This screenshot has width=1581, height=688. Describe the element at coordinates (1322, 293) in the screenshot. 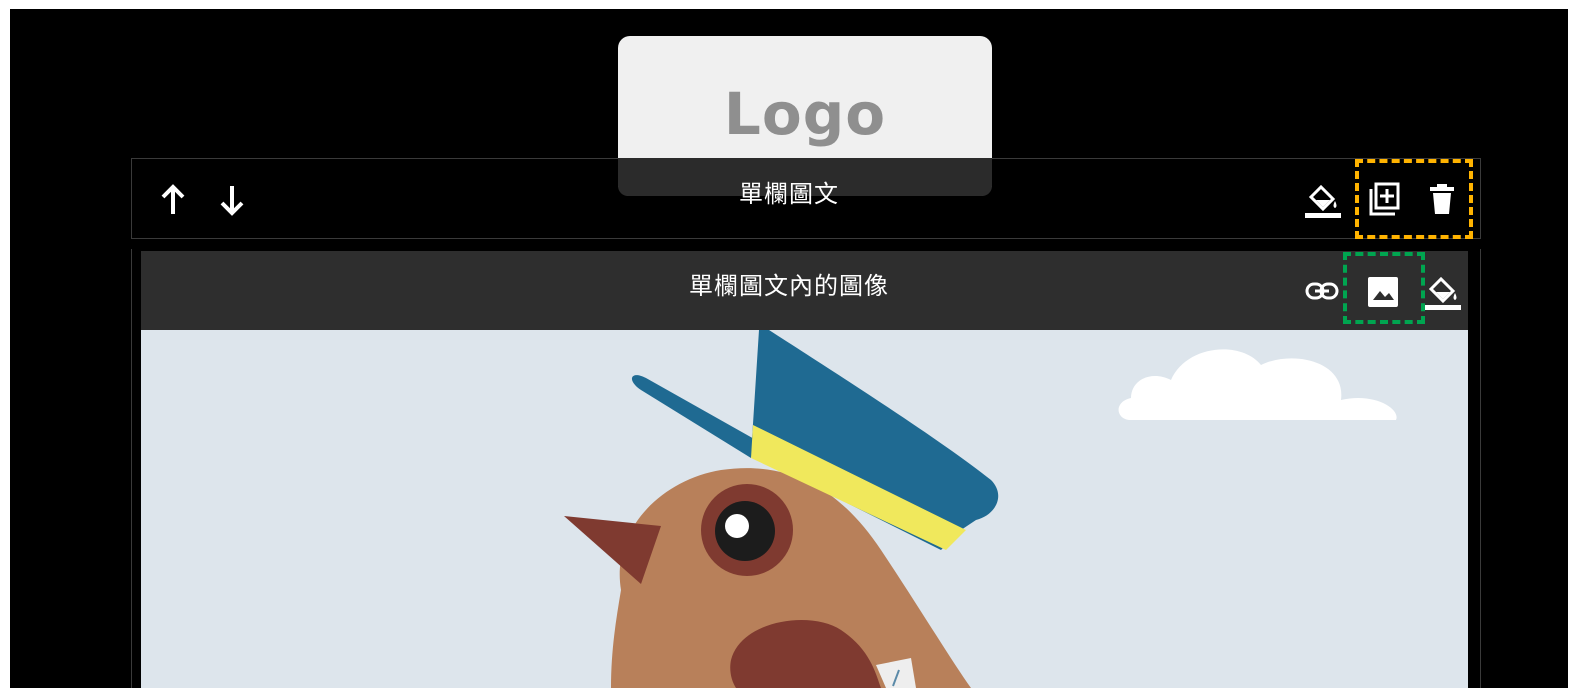

I see `link-icon` at that location.